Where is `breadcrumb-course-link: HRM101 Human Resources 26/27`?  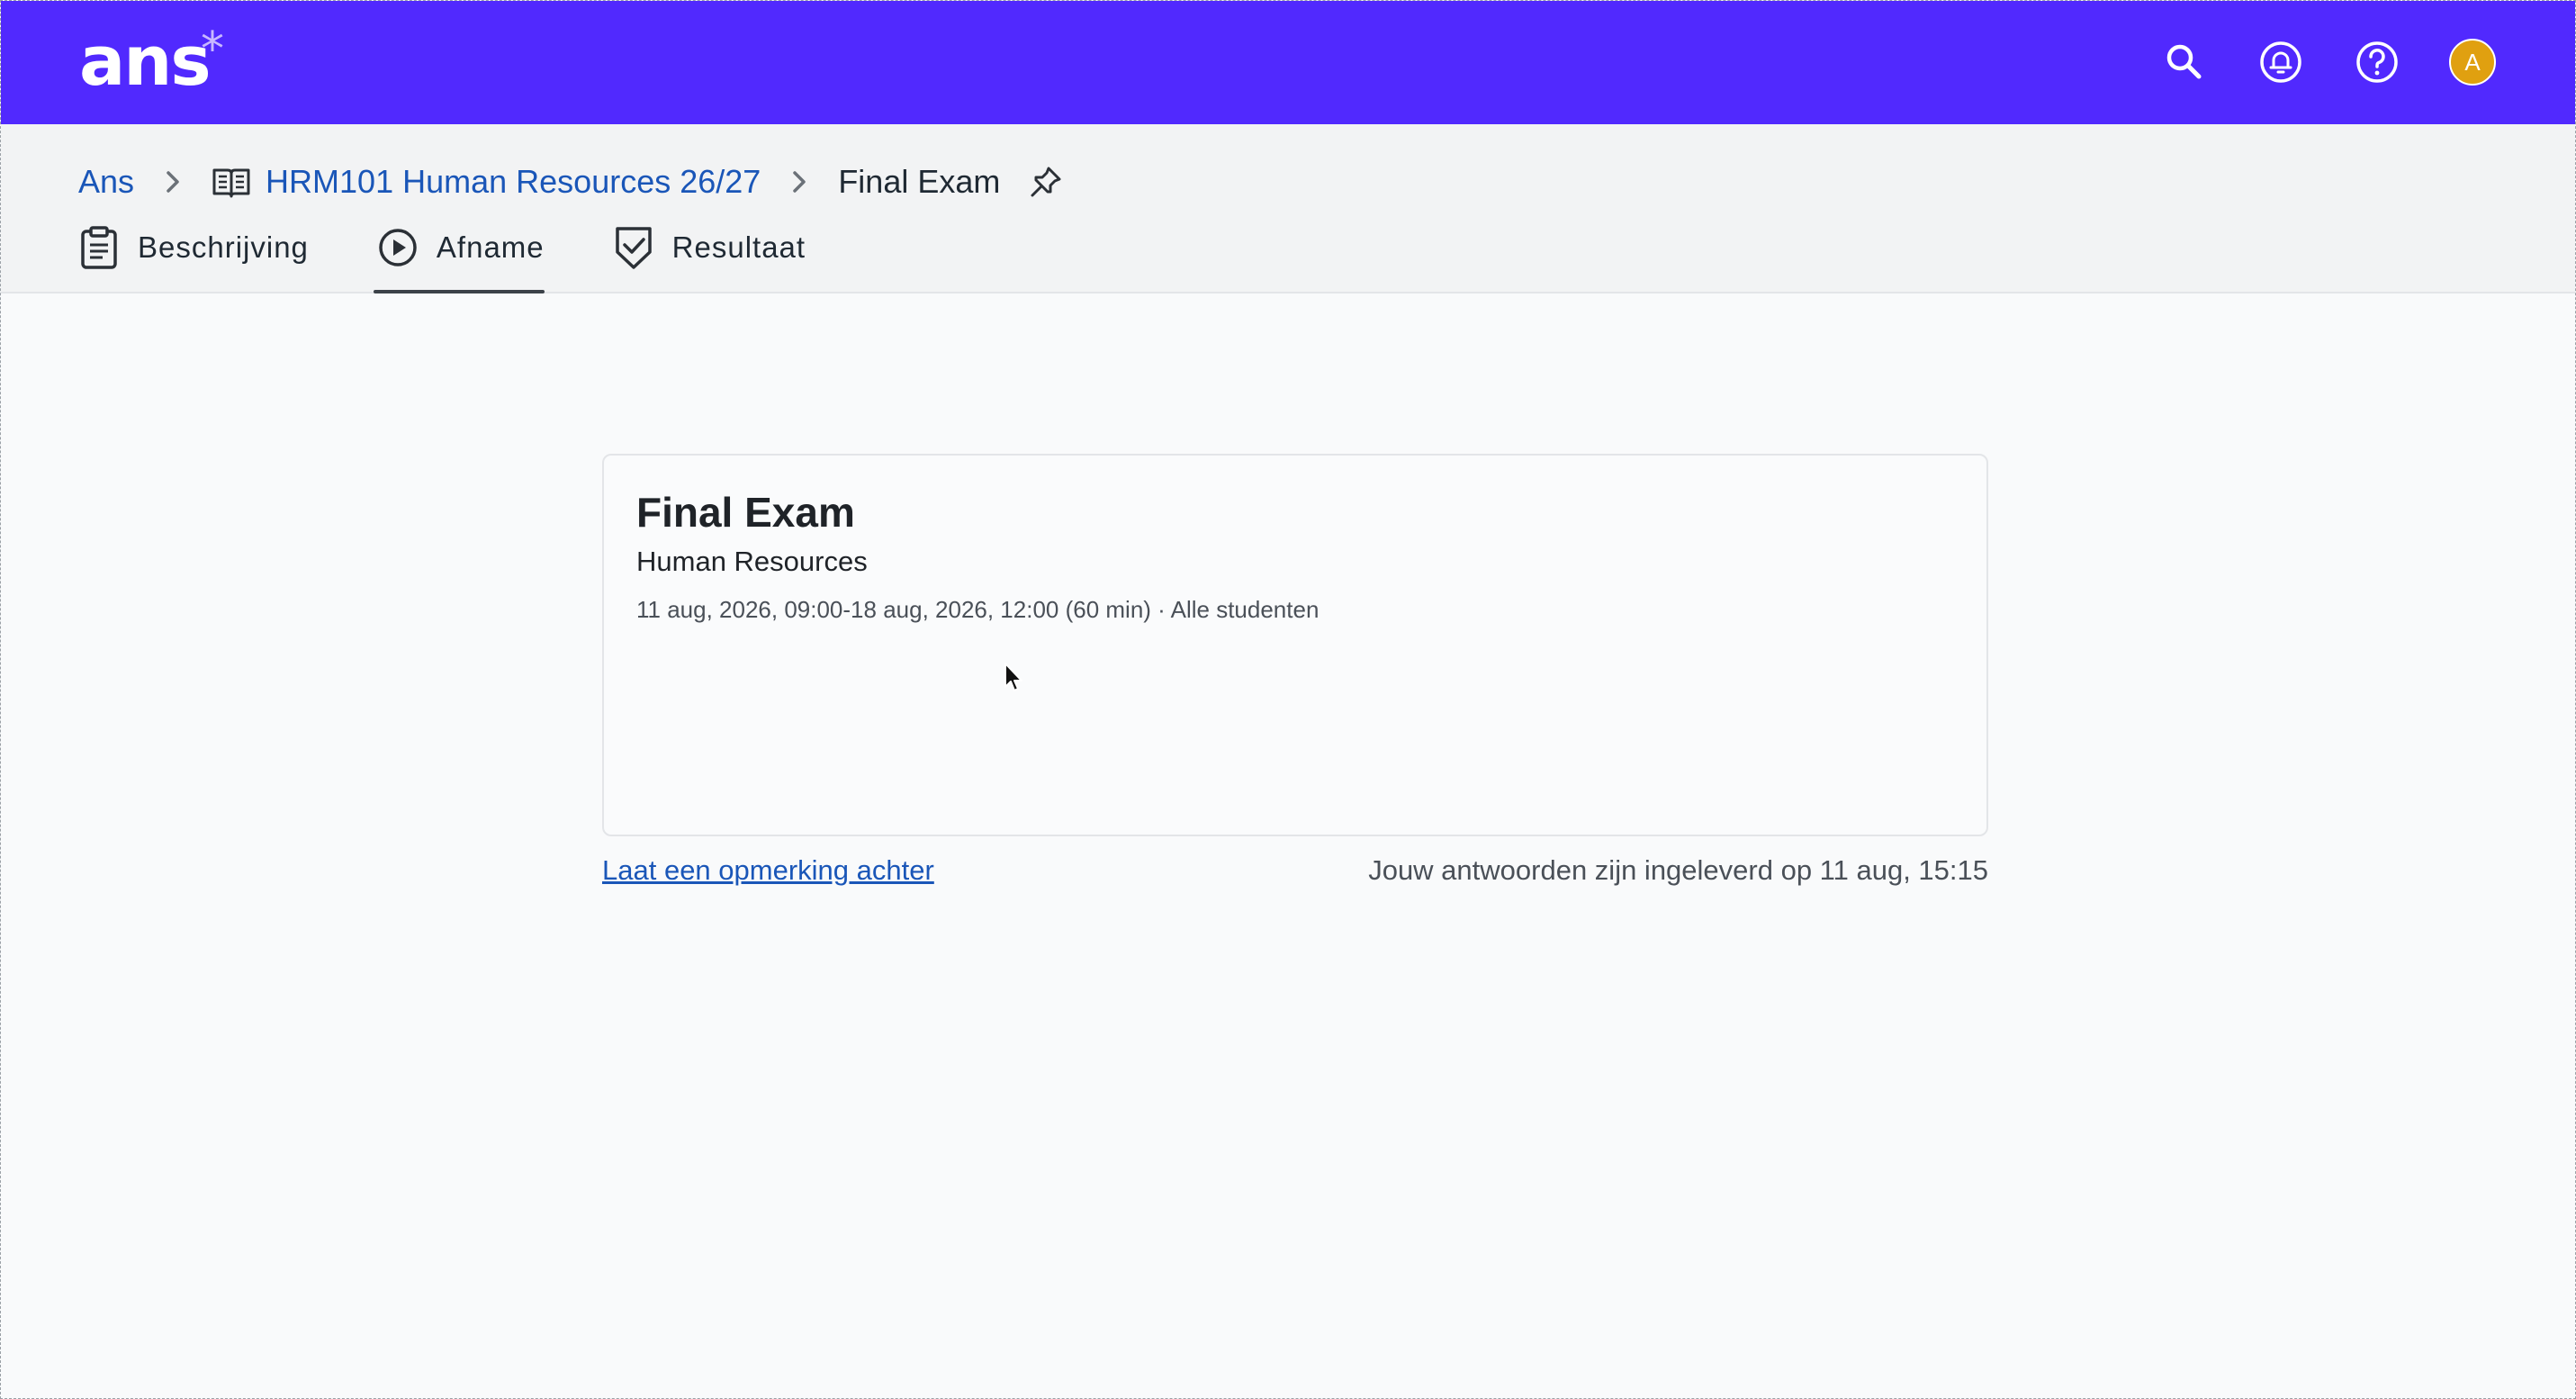
breadcrumb-course-link: HRM101 Human Resources 26/27 is located at coordinates (513, 182).